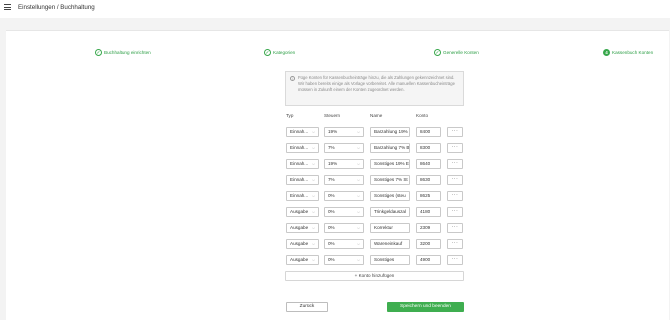 The width and height of the screenshot is (670, 320). I want to click on step-label: Buchhaltung einrichten, so click(127, 52).